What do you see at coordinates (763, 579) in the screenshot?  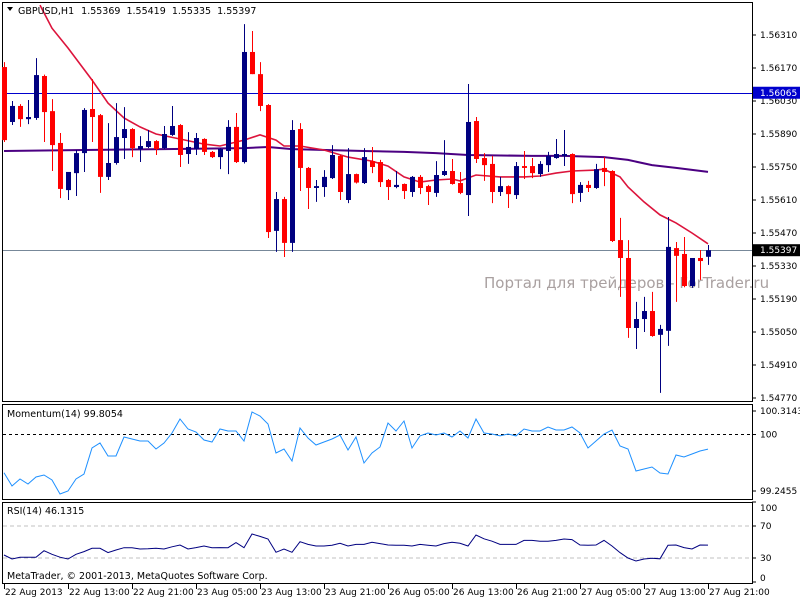 I see `rsi-tick-label: 0` at bounding box center [763, 579].